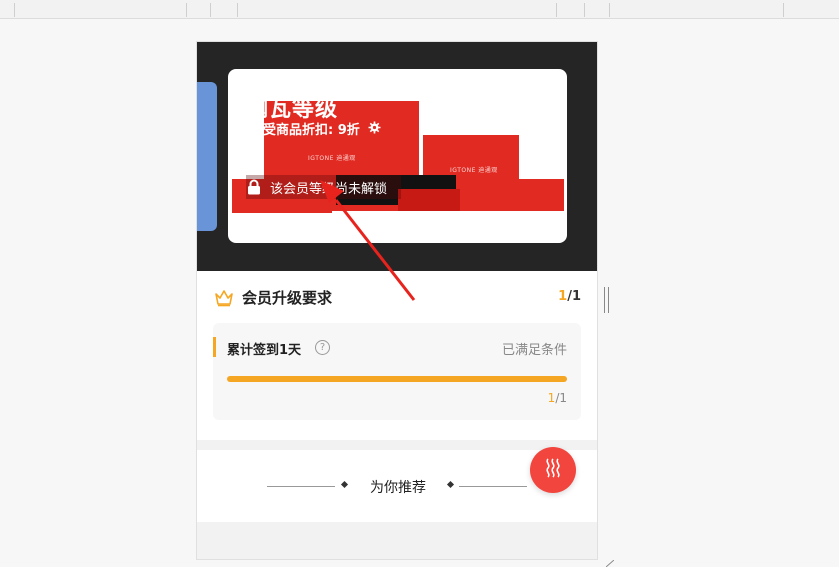  Describe the element at coordinates (214, 347) in the screenshot. I see `condition-accent-bar` at that location.